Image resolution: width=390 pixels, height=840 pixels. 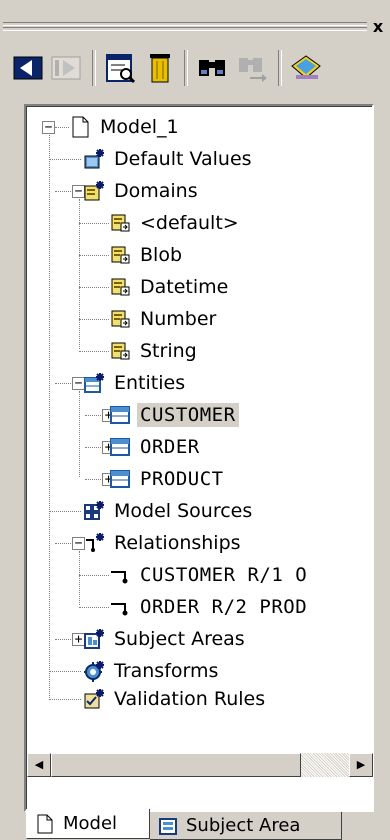 I want to click on entities-icon, so click(x=94, y=383).